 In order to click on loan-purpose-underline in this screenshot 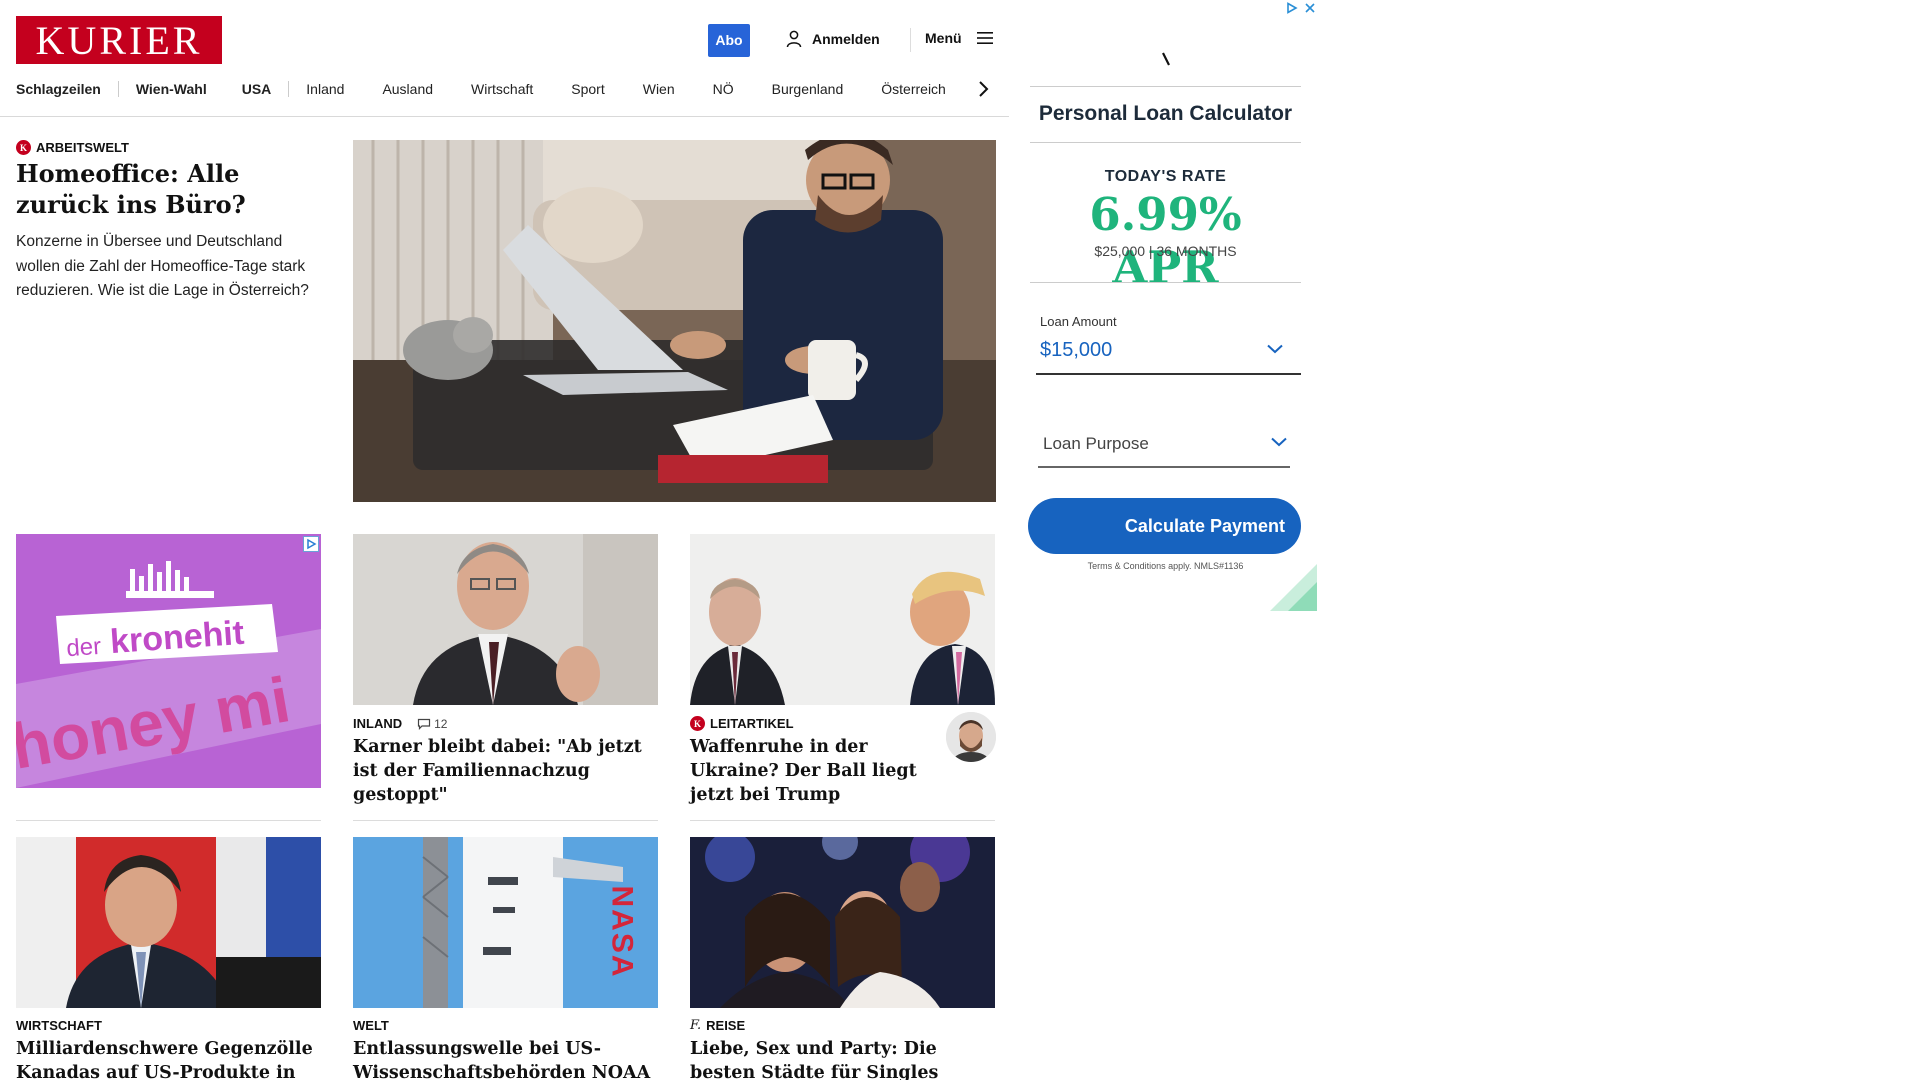, I will do `click(1164, 467)`.